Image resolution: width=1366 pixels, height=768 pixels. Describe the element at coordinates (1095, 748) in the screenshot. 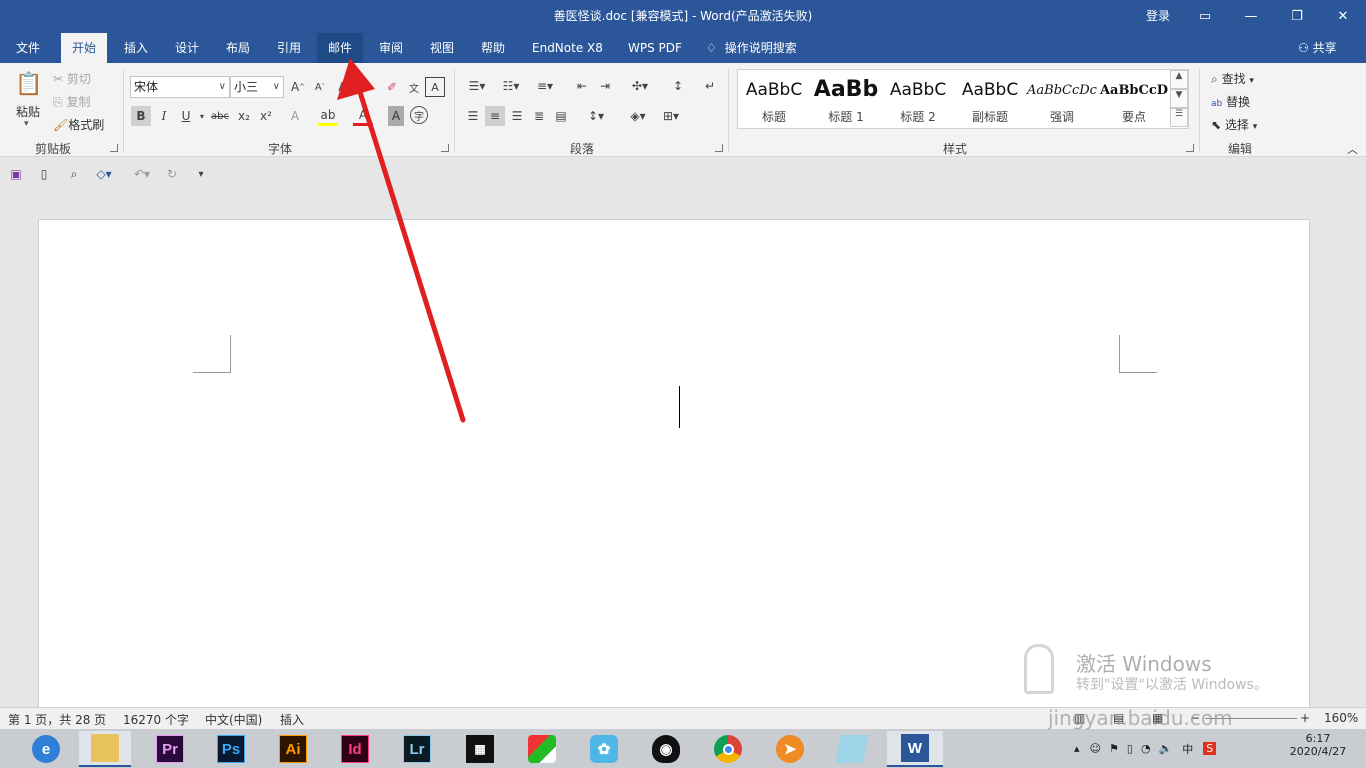

I see `qq-tray-icon: ☺` at that location.